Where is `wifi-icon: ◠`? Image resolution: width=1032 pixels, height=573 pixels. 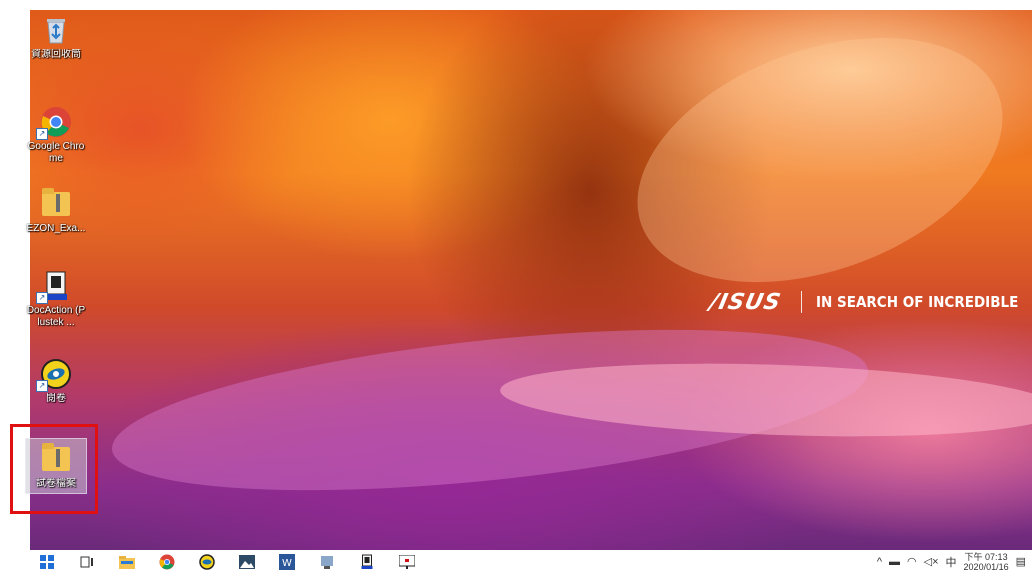 wifi-icon: ◠ is located at coordinates (912, 561).